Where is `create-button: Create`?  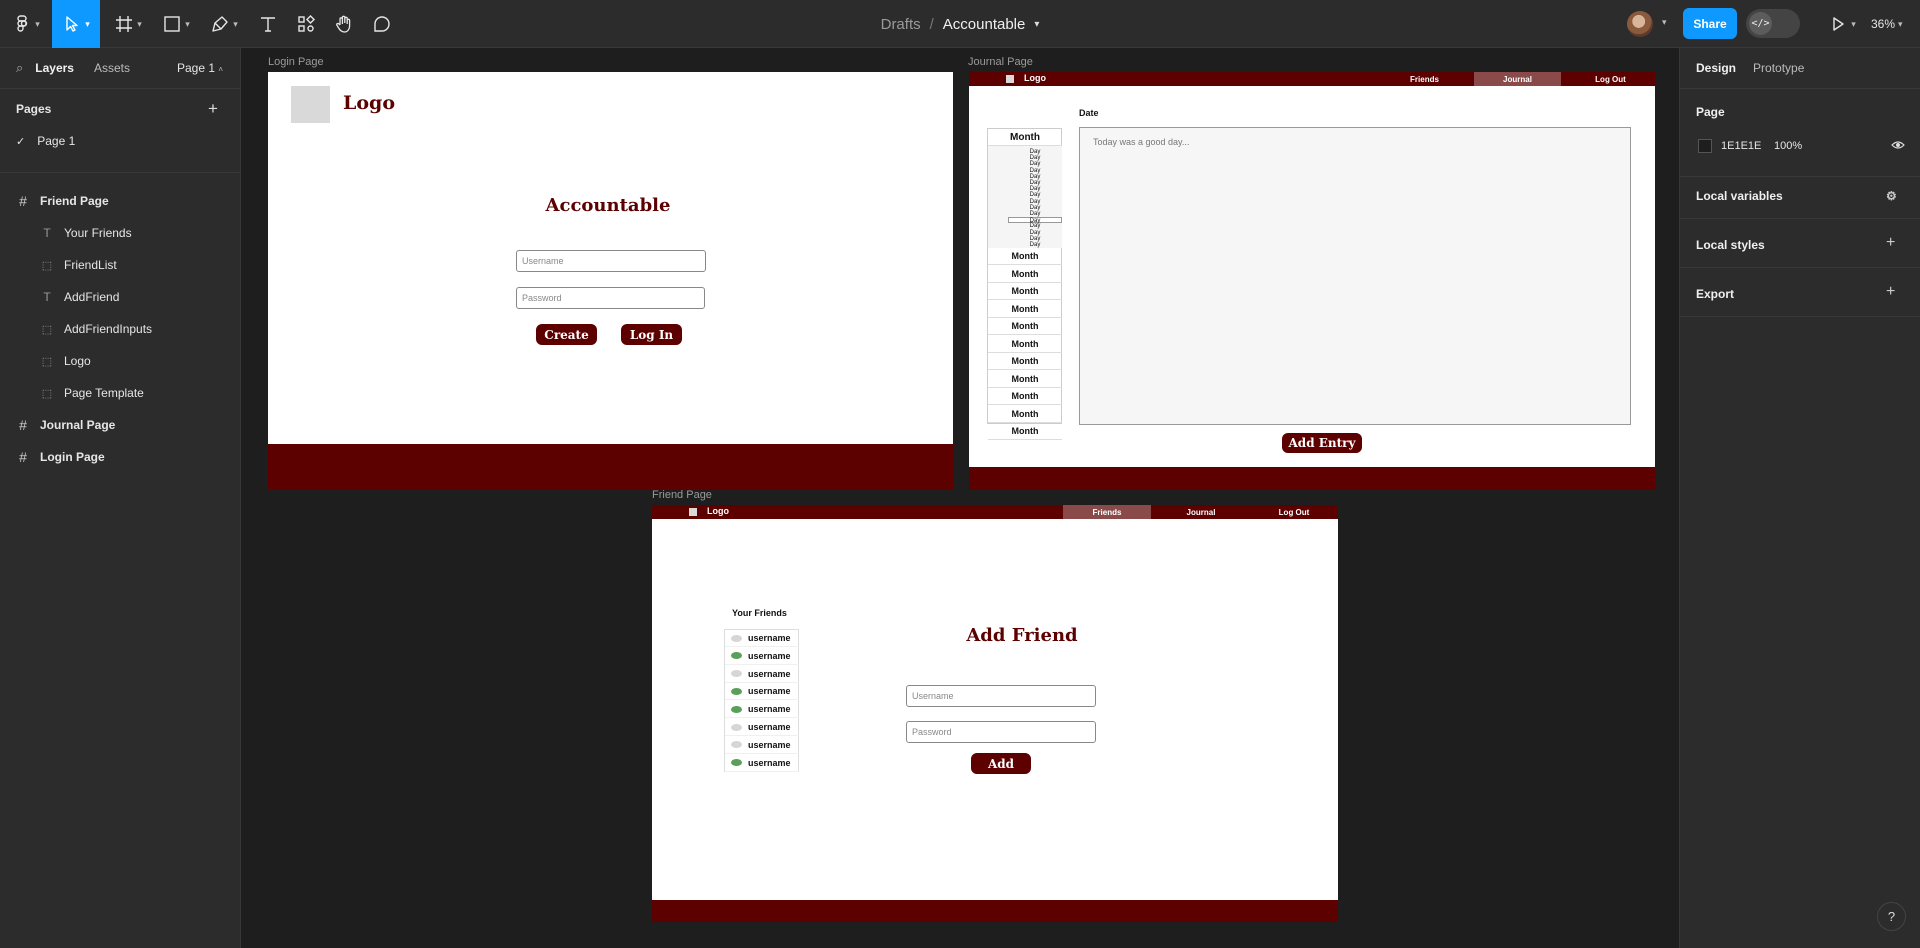
create-button: Create is located at coordinates (566, 334).